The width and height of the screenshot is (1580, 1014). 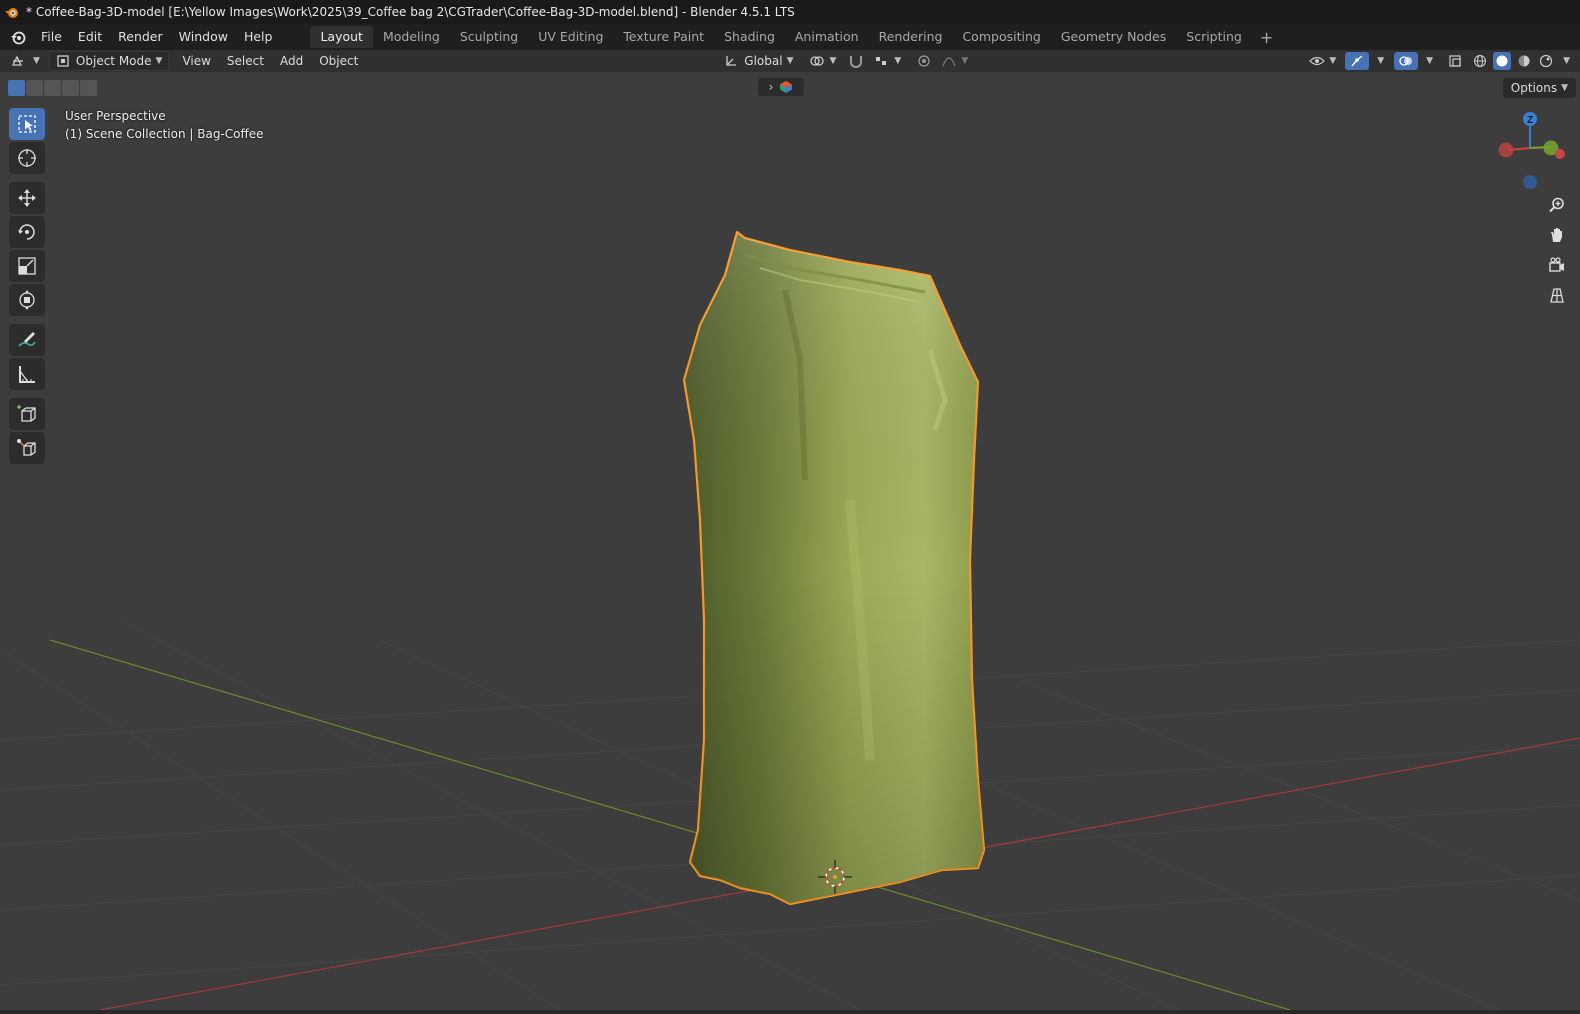 What do you see at coordinates (1406, 61) in the screenshot?
I see `overlays-toggle` at bounding box center [1406, 61].